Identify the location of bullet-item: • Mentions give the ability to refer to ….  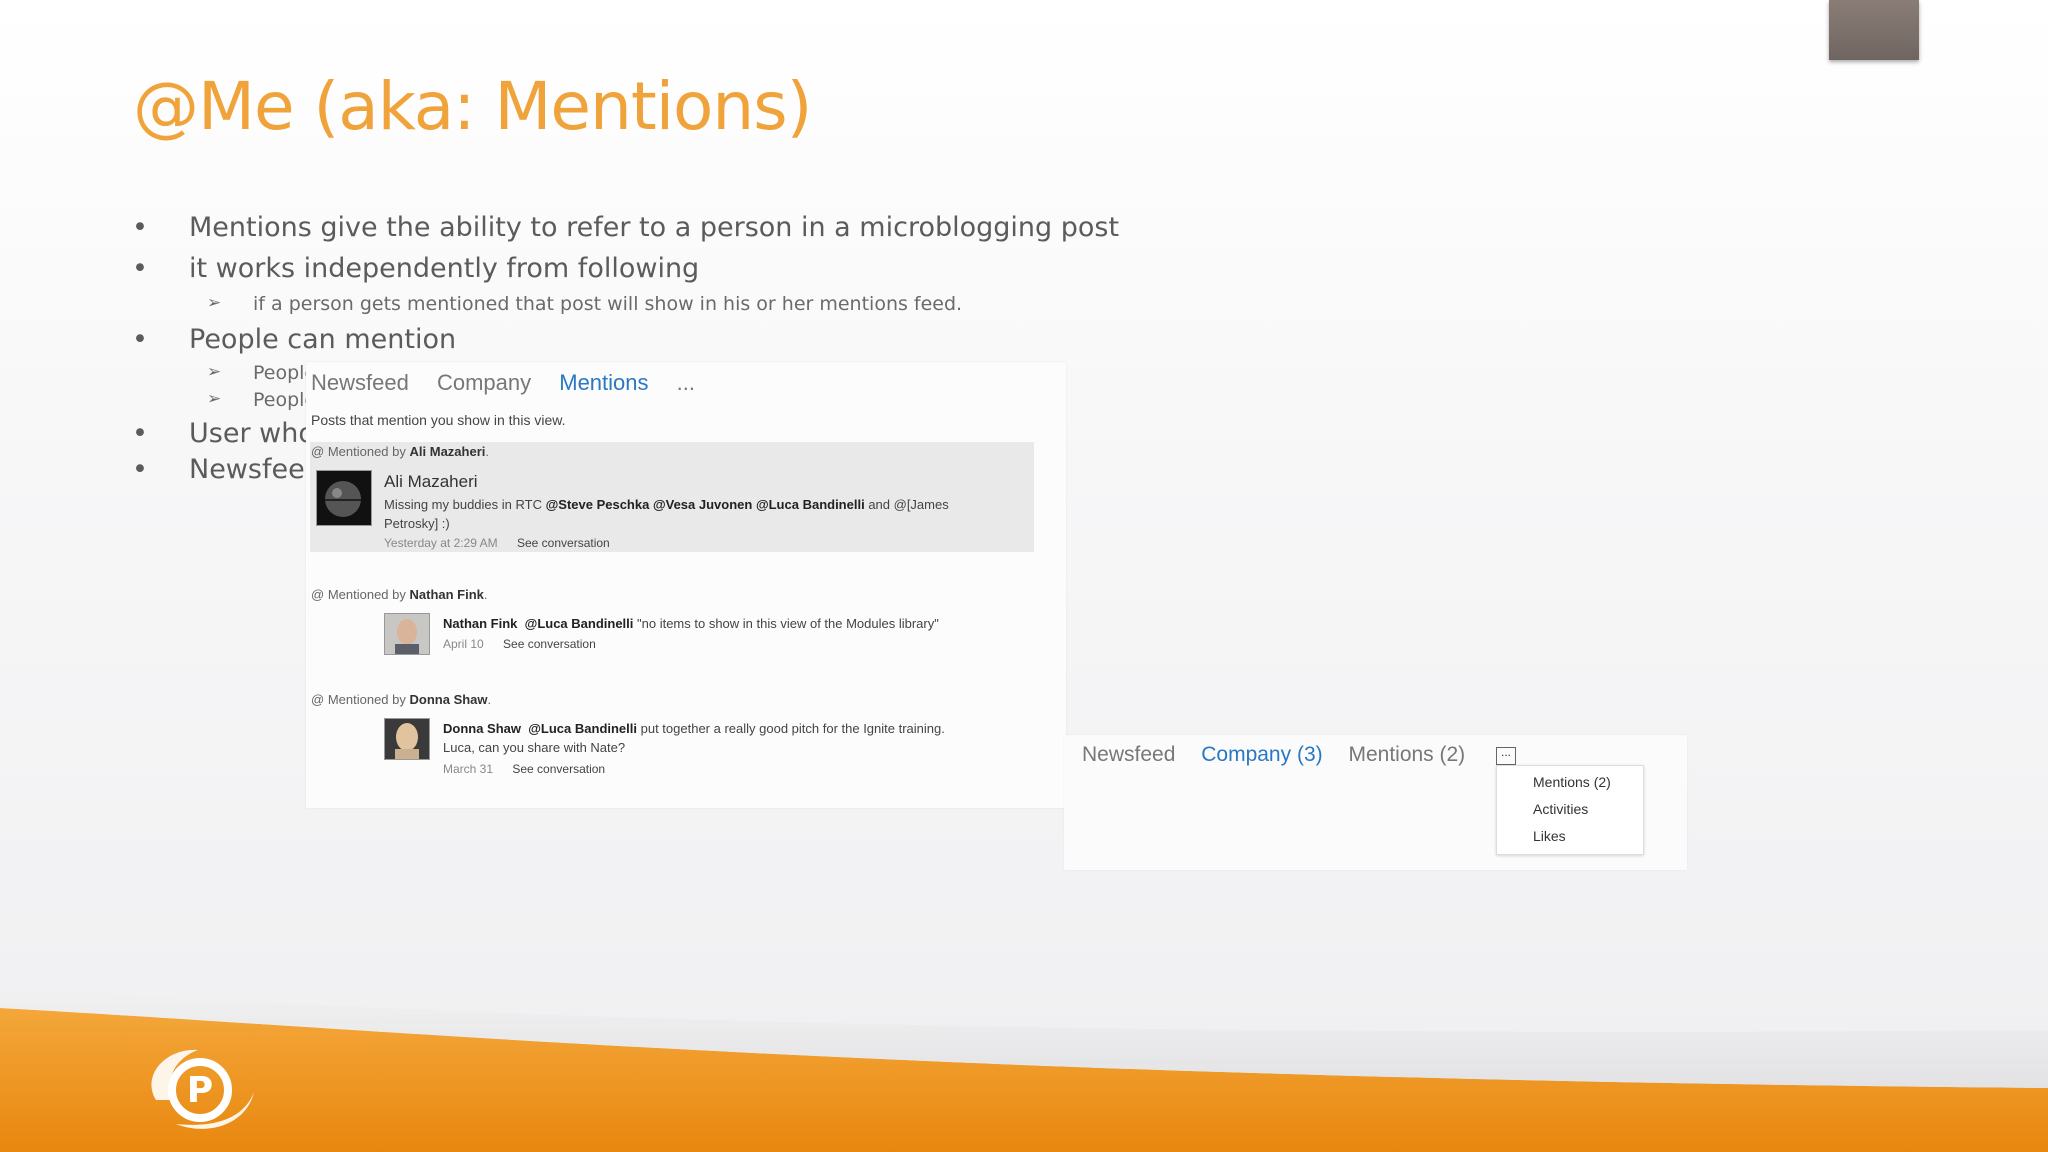
(626, 227).